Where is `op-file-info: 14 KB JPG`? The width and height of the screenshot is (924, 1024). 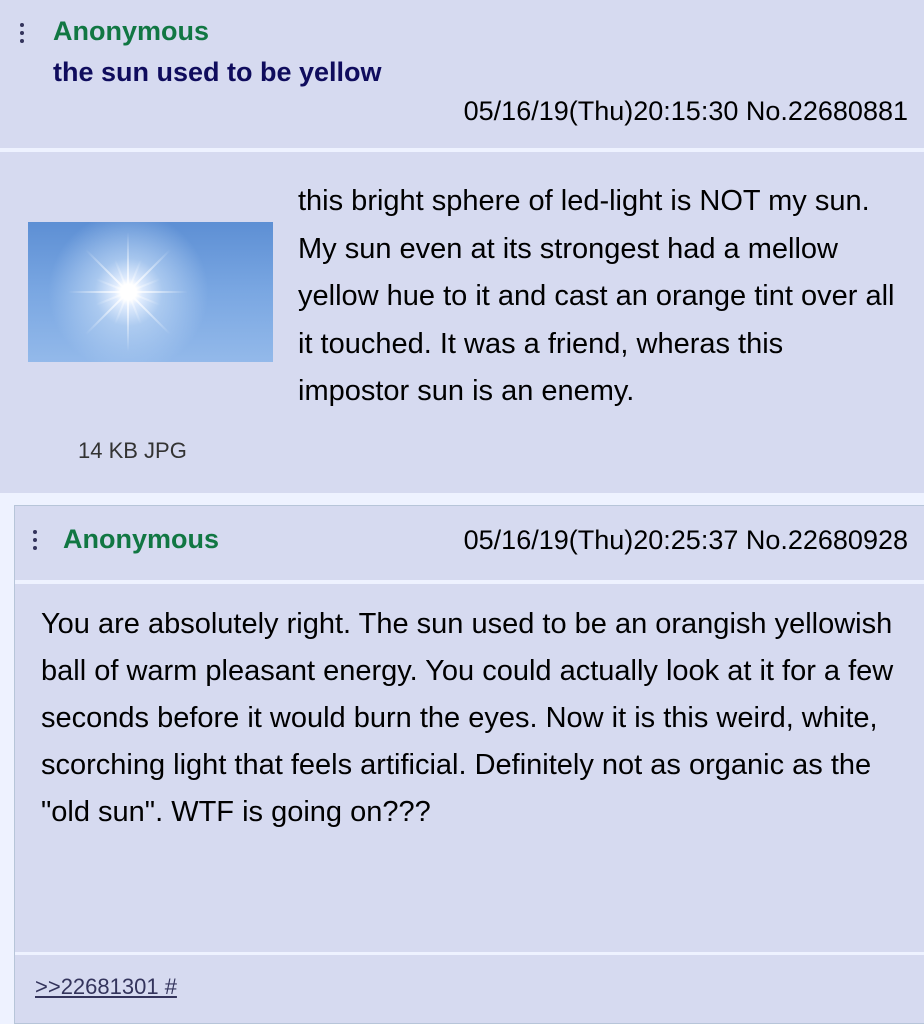
op-file-info: 14 KB JPG is located at coordinates (132, 450).